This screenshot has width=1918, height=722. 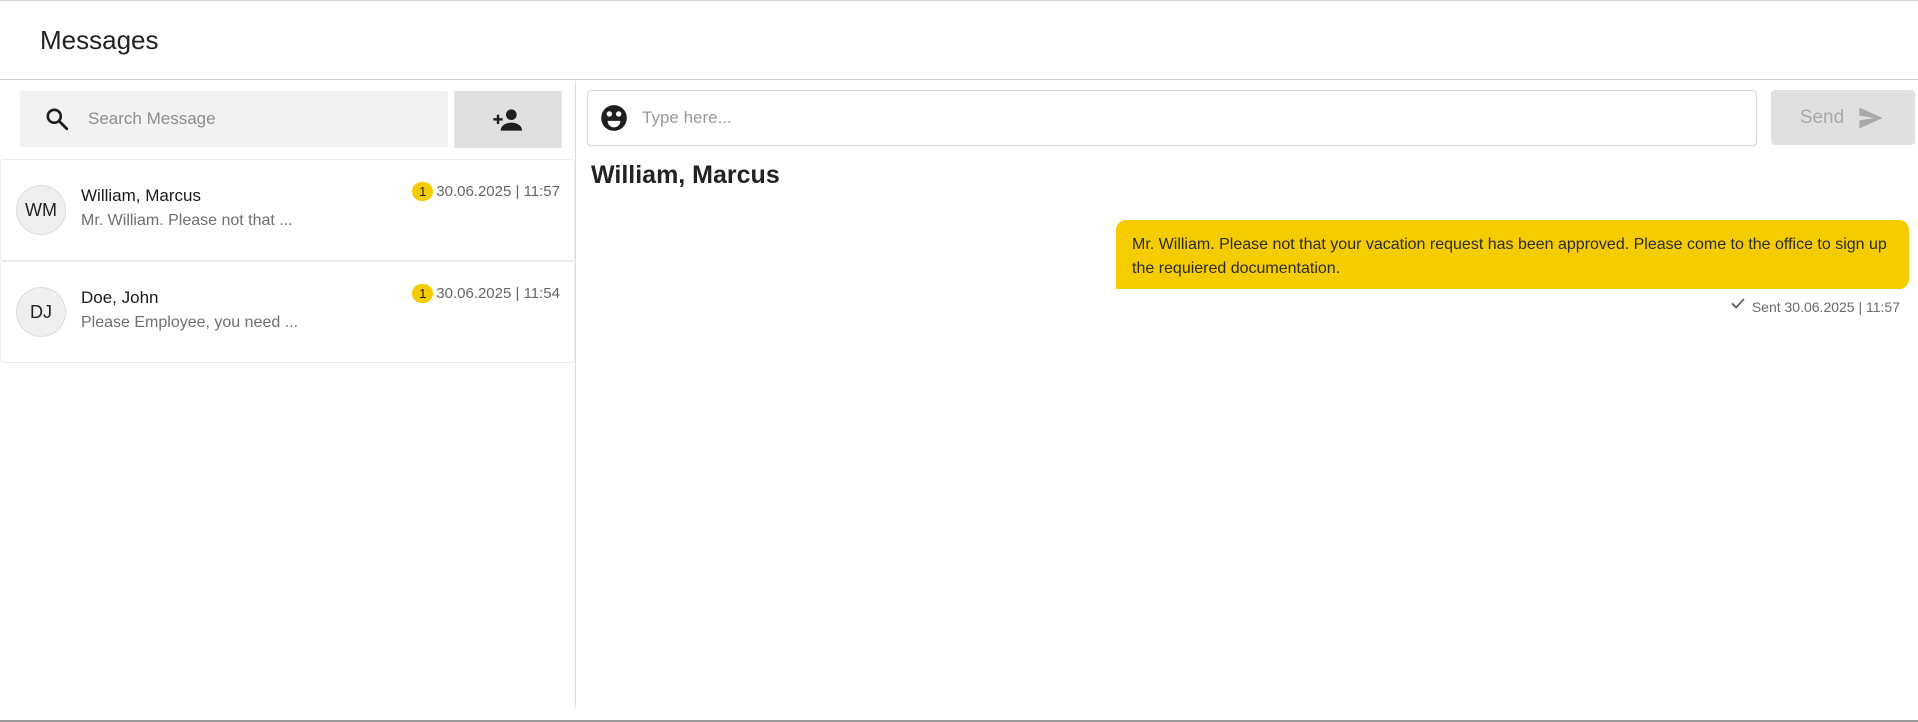 I want to click on person-add-icon, so click(x=507, y=119).